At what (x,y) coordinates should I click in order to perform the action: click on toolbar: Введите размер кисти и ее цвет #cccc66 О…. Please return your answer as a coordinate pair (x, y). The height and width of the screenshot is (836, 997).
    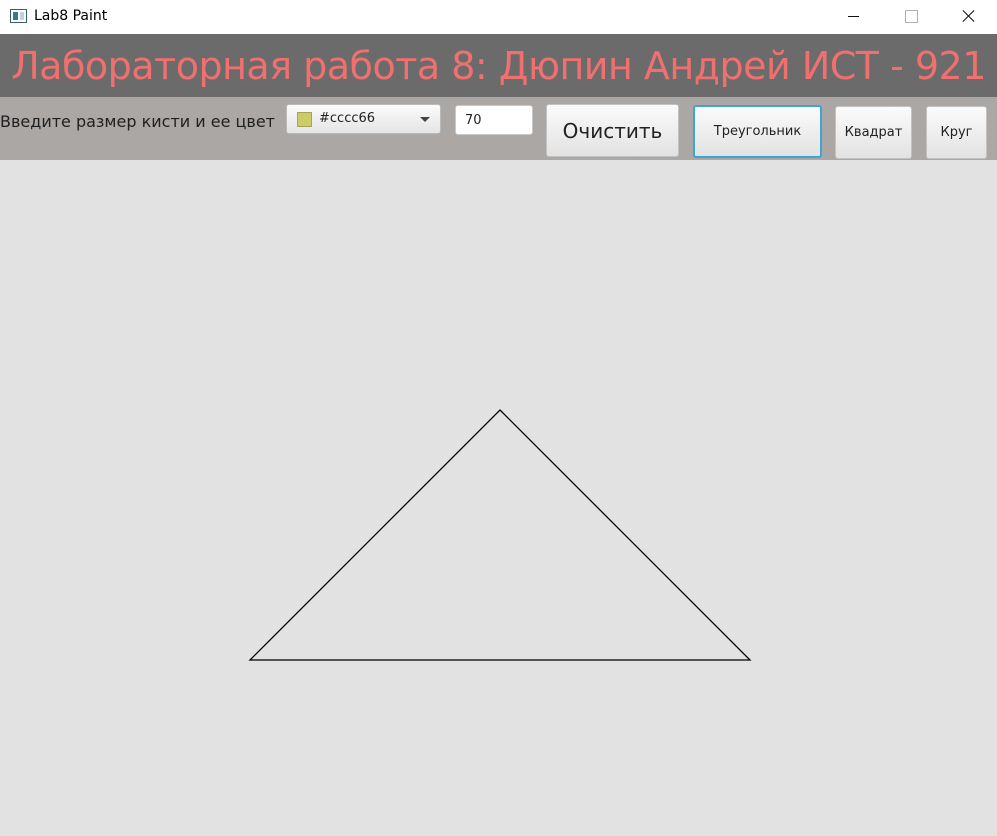
    Looking at the image, I should click on (498, 128).